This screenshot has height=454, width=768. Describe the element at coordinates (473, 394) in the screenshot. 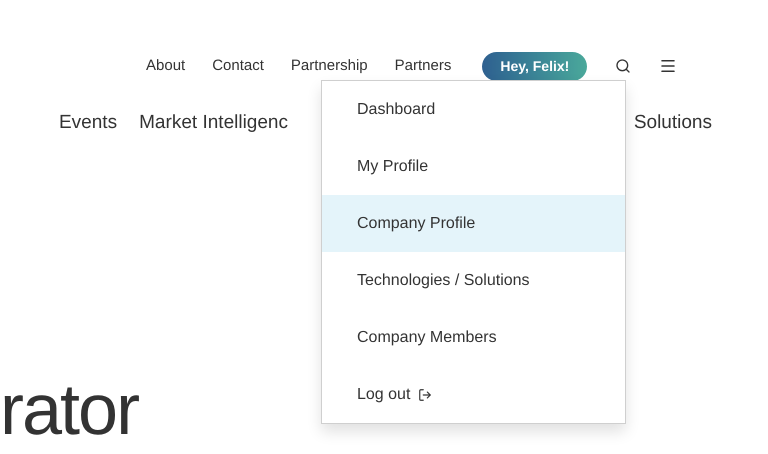

I see `menu-item: Log out` at that location.